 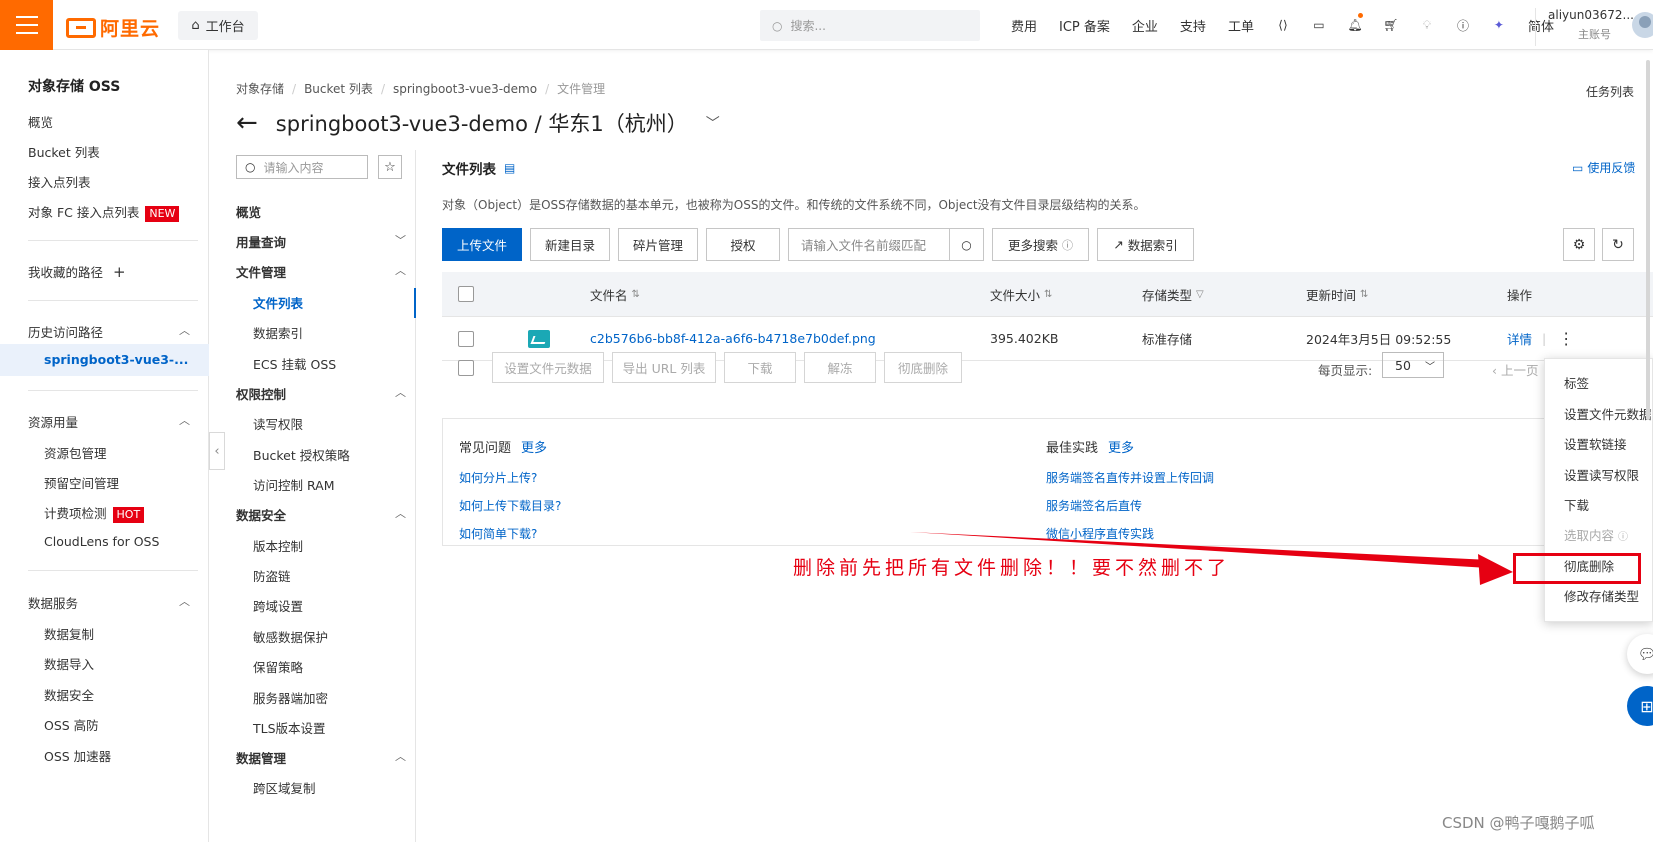 What do you see at coordinates (218, 25) in the screenshot?
I see `workbench-button: ⌂ 工作台` at bounding box center [218, 25].